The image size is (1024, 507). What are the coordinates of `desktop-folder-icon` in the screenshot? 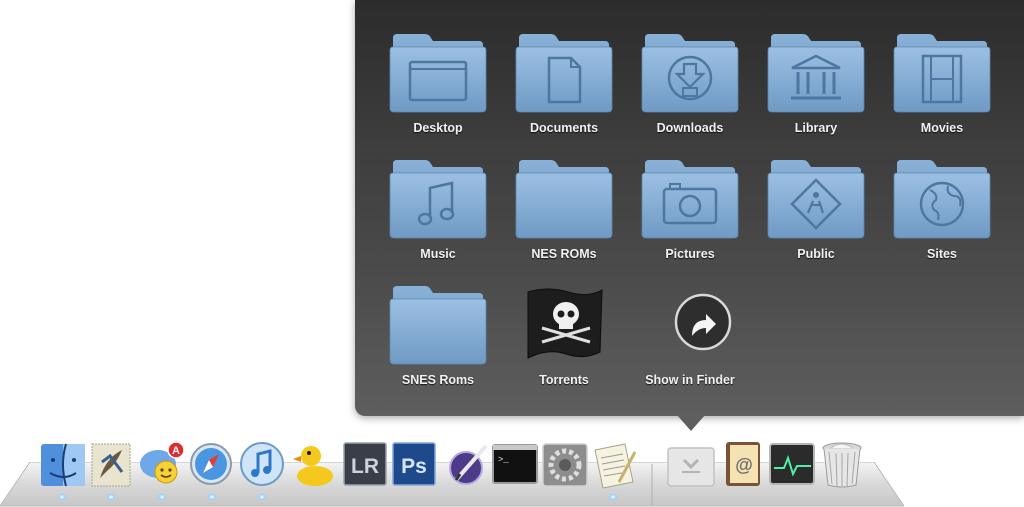 It's located at (438, 73).